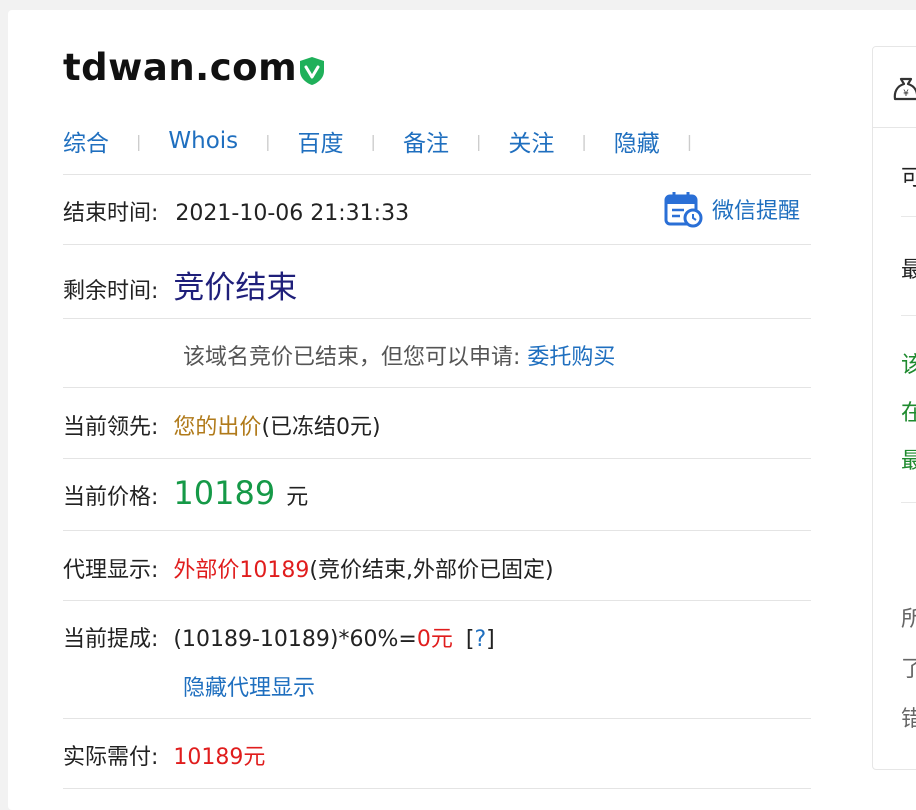 The image size is (916, 810). Describe the element at coordinates (111, 427) in the screenshot. I see `leader-label: 当前领先:` at that location.